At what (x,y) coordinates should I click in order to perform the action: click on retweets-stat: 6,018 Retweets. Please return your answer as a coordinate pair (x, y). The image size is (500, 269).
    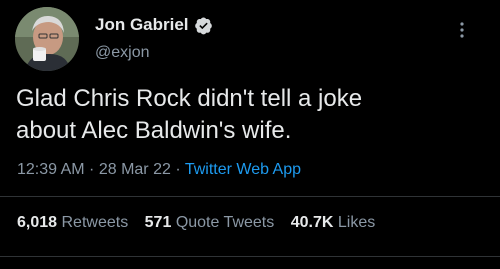
    Looking at the image, I should click on (75, 222).